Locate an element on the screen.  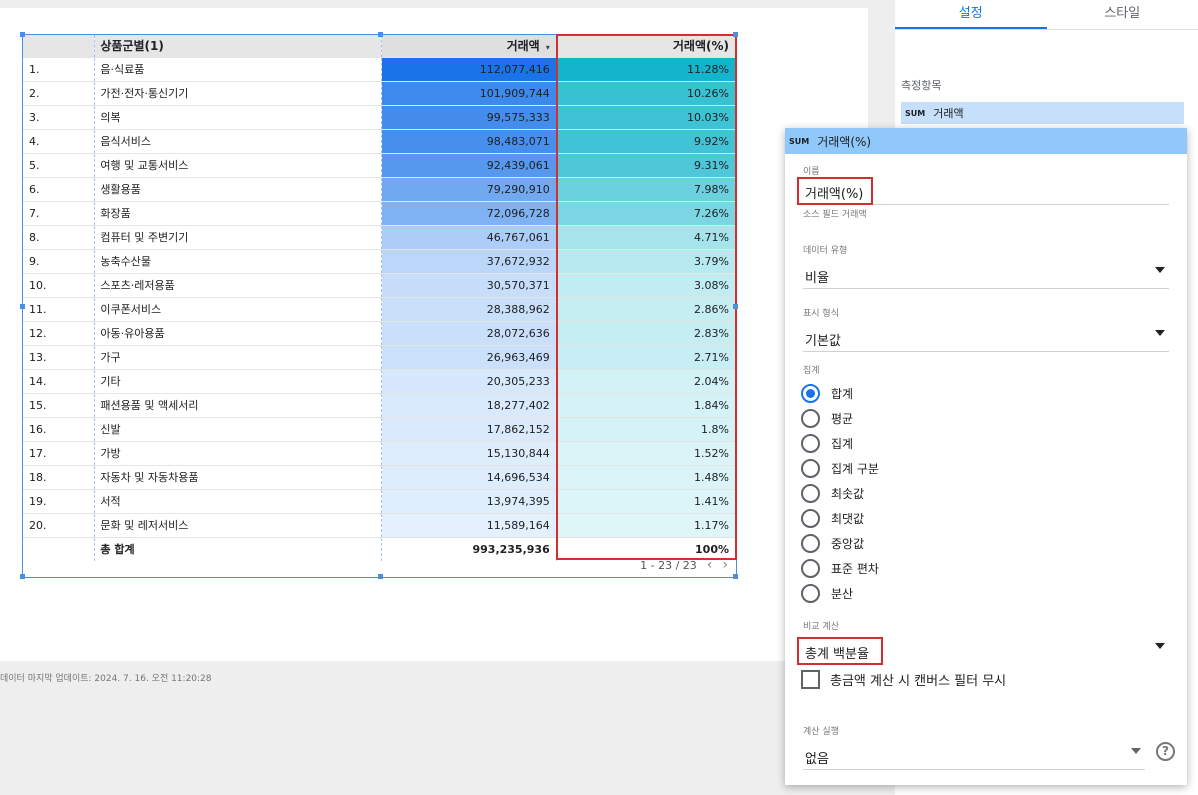
running-calc-select: 없음 is located at coordinates (974, 757).